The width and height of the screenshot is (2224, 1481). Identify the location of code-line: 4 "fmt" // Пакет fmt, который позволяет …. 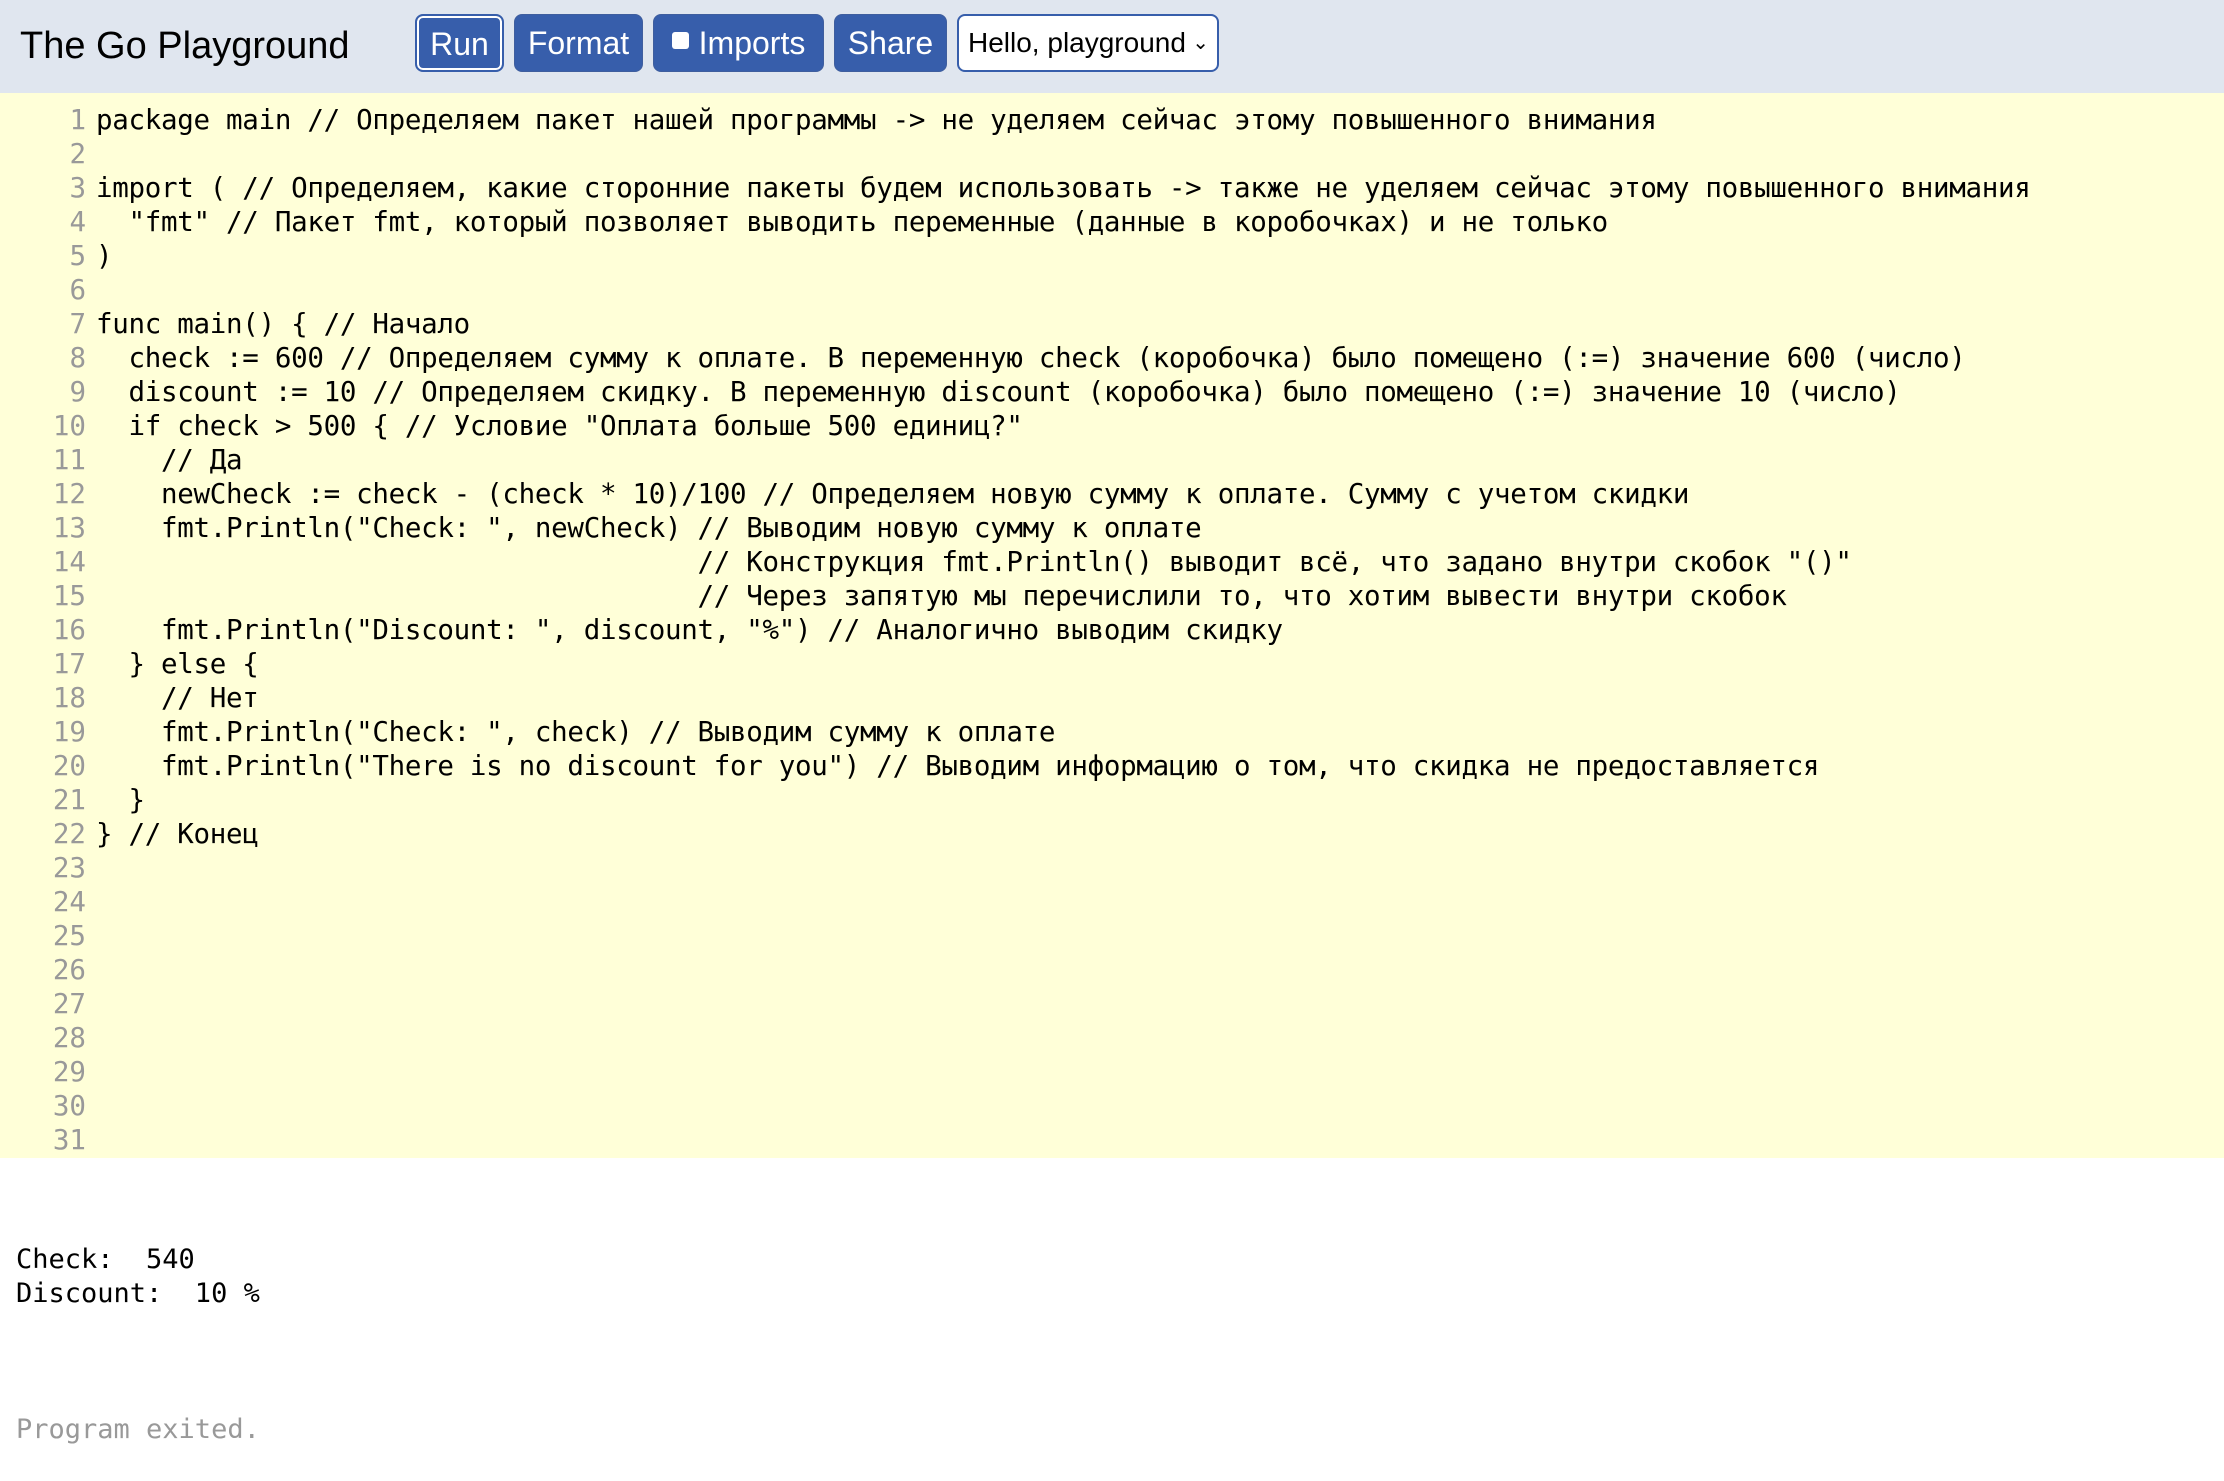
(1015, 222).